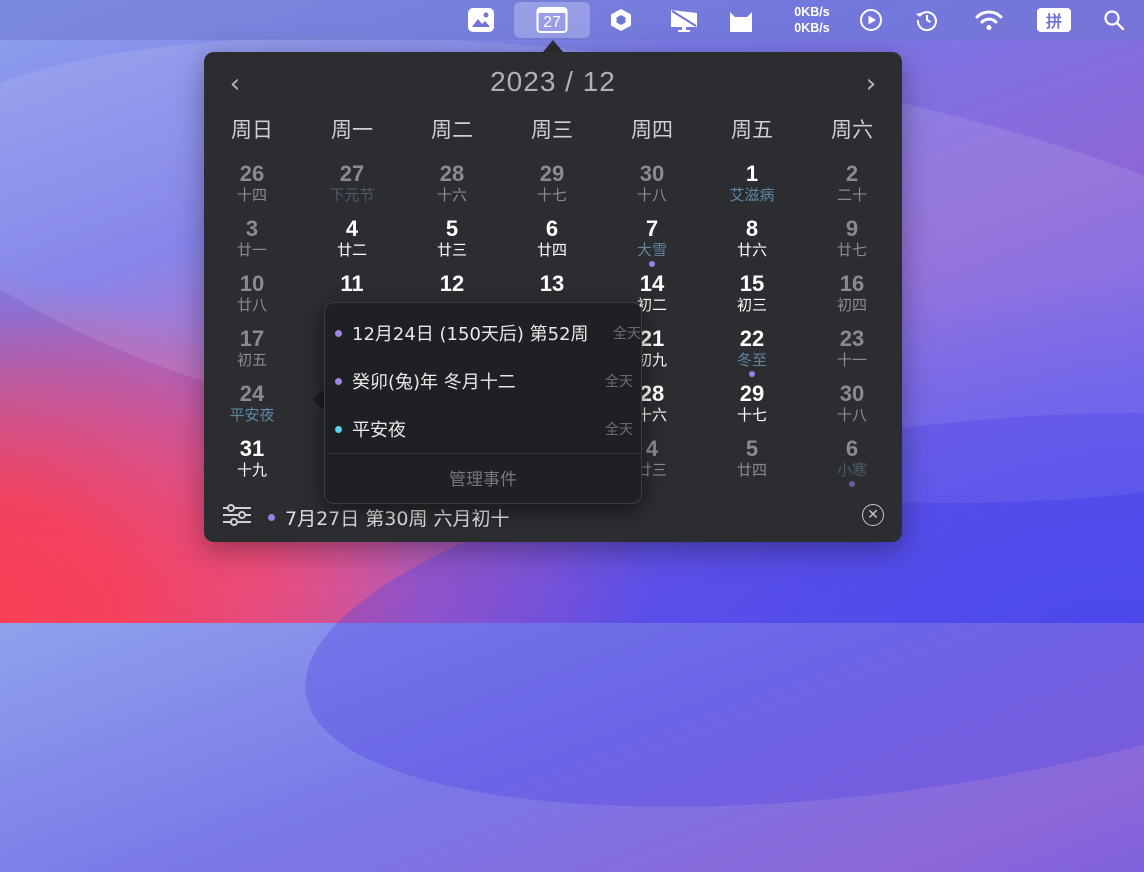  What do you see at coordinates (452, 189) in the screenshot?
I see `day-cell: 28 十六` at bounding box center [452, 189].